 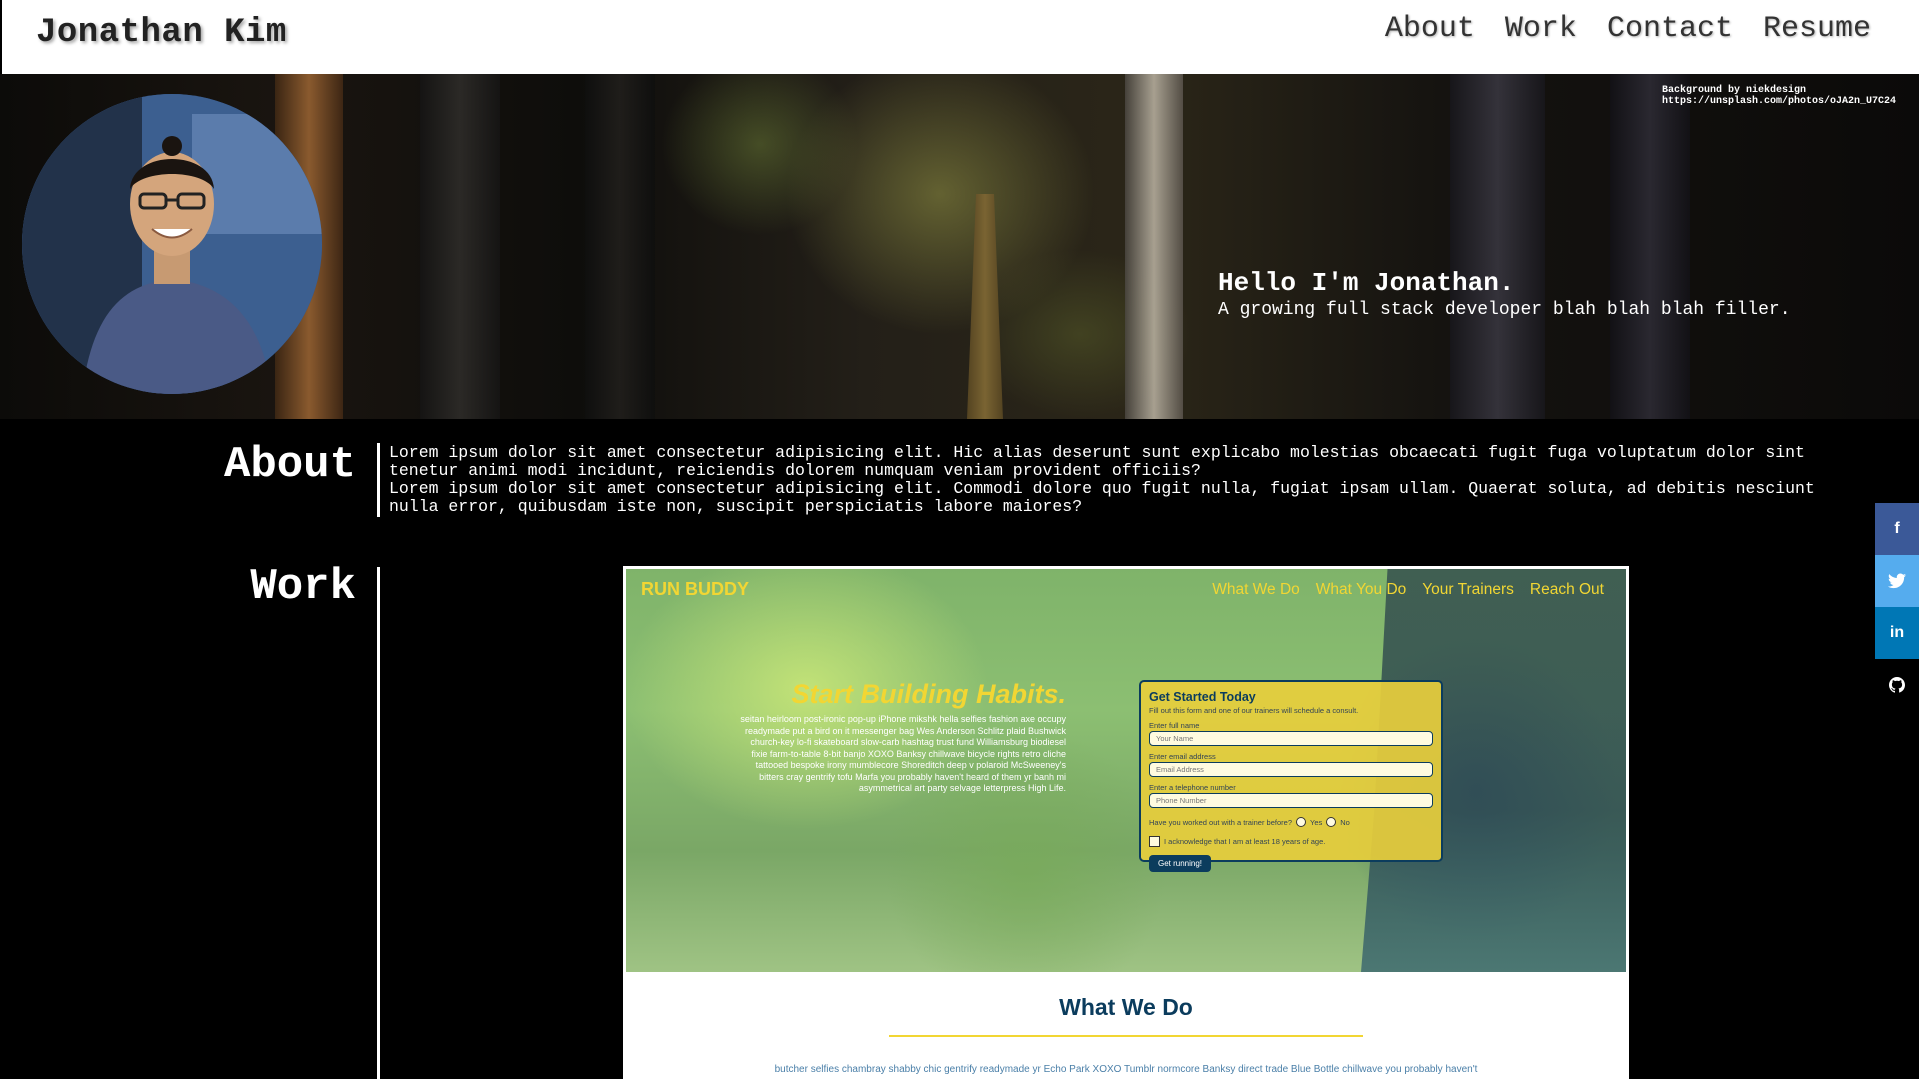 I want to click on nav-about-link: About, so click(x=1430, y=29).